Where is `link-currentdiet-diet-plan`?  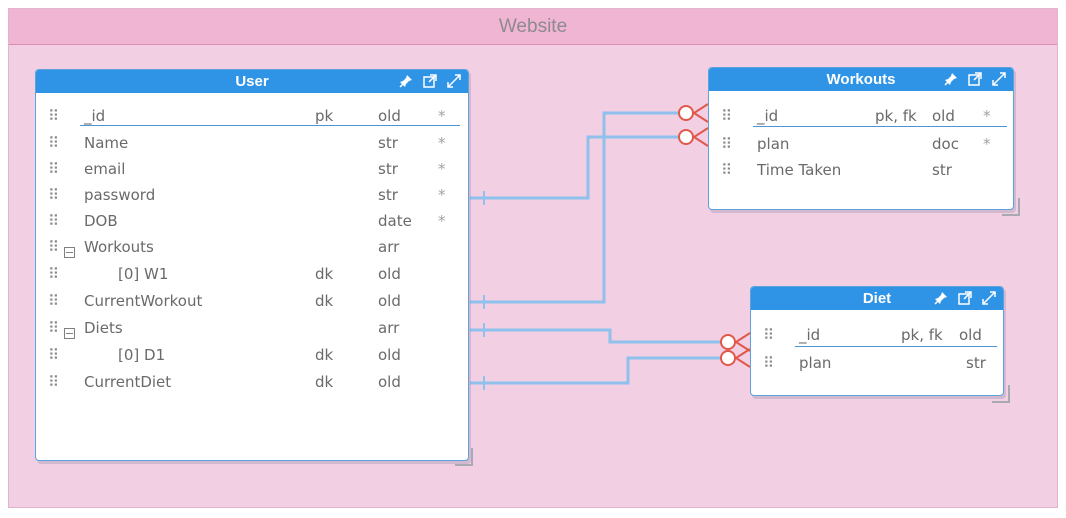
link-currentdiet-diet-plan is located at coordinates (600, 370).